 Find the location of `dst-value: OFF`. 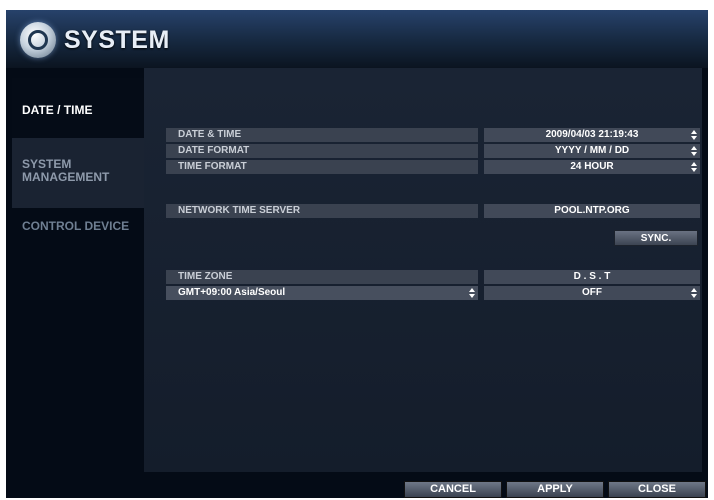

dst-value: OFF is located at coordinates (592, 292).